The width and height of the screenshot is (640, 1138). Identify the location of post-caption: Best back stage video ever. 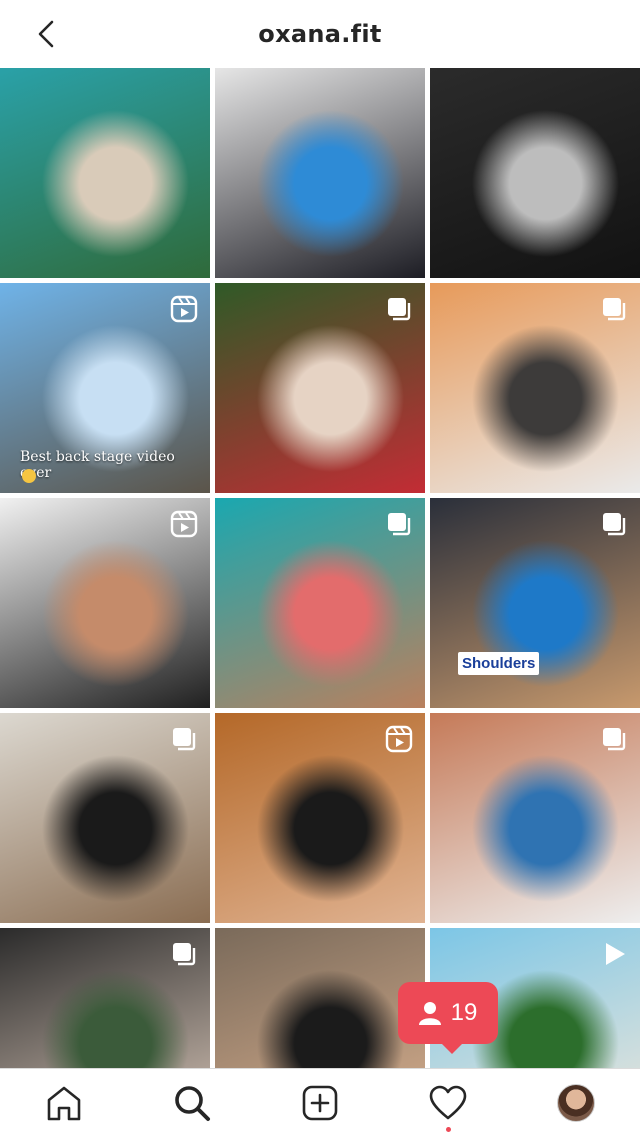
(97, 465).